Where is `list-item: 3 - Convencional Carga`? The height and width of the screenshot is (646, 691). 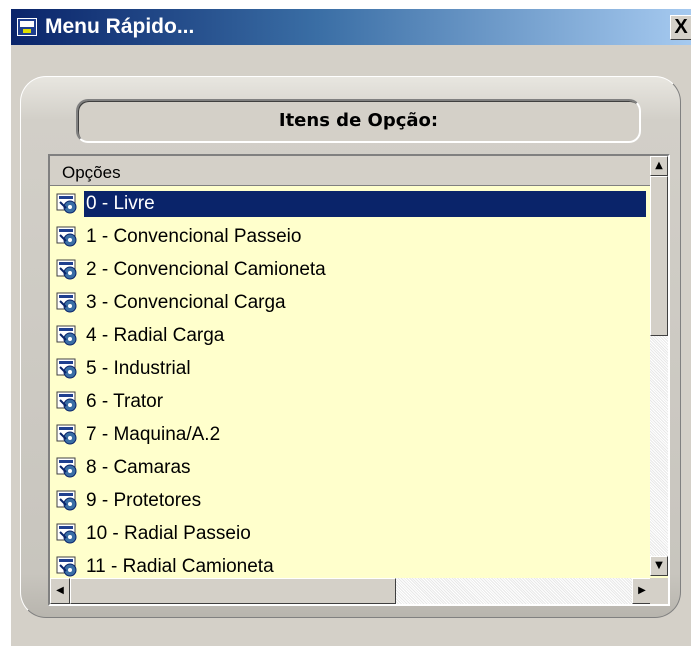 list-item: 3 - Convencional Carga is located at coordinates (351, 302).